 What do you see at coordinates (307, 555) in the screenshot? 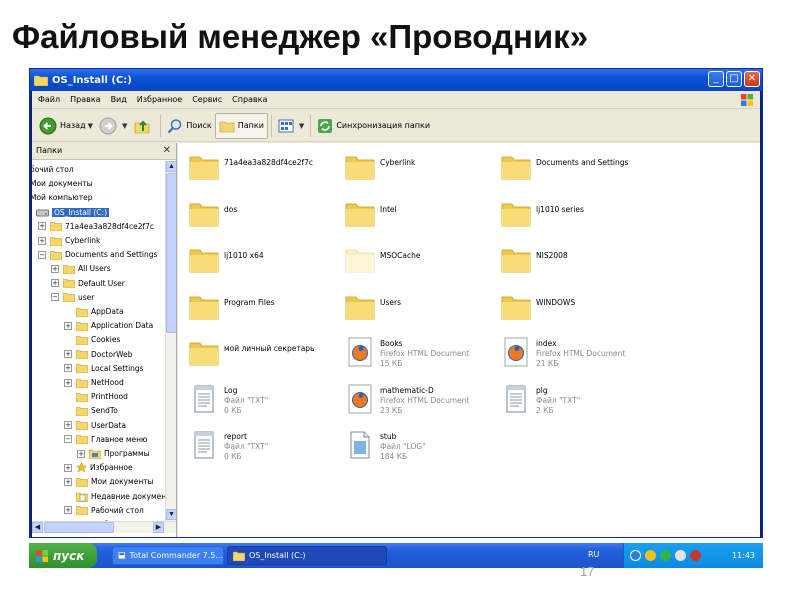
I see `taskbar-item-explorer: OS_Install (C:)` at bounding box center [307, 555].